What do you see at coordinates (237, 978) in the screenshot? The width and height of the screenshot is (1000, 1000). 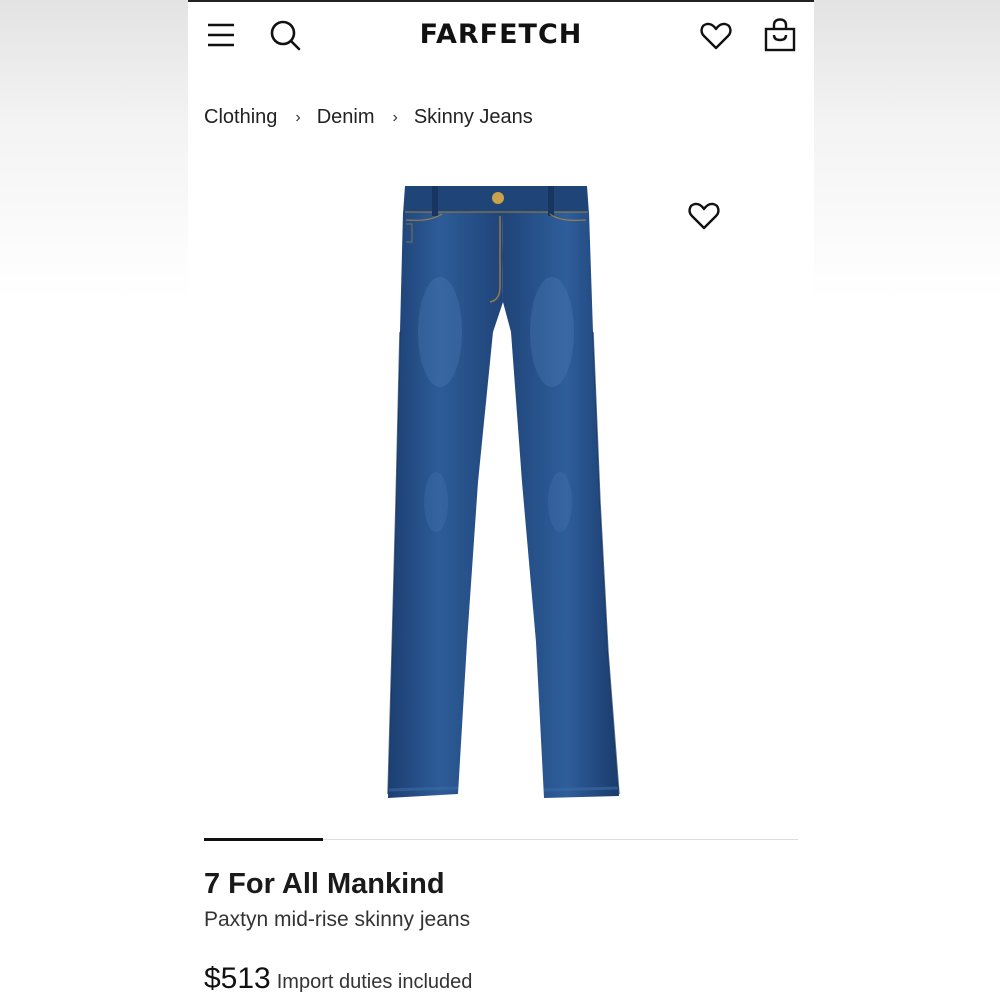 I see `product-price: $513` at bounding box center [237, 978].